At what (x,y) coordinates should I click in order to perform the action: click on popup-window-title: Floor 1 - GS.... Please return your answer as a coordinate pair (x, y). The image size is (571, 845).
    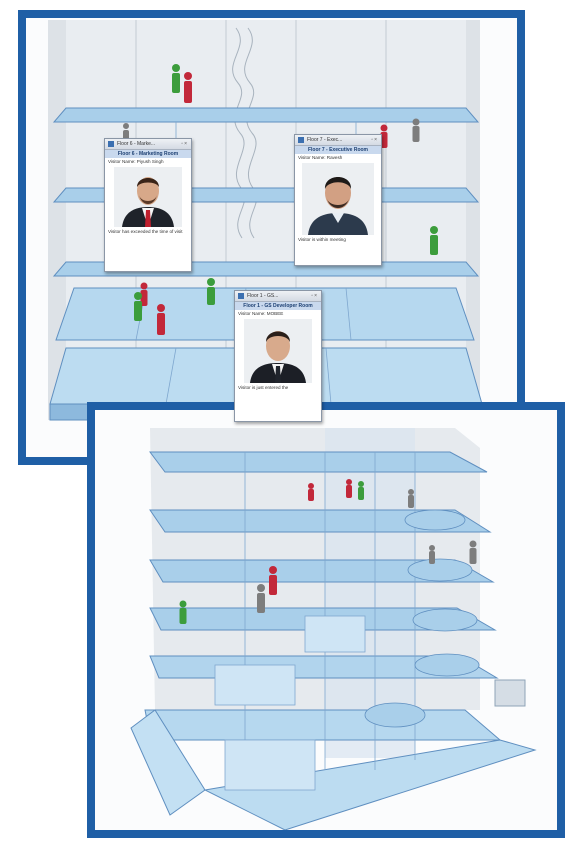
    Looking at the image, I should click on (263, 296).